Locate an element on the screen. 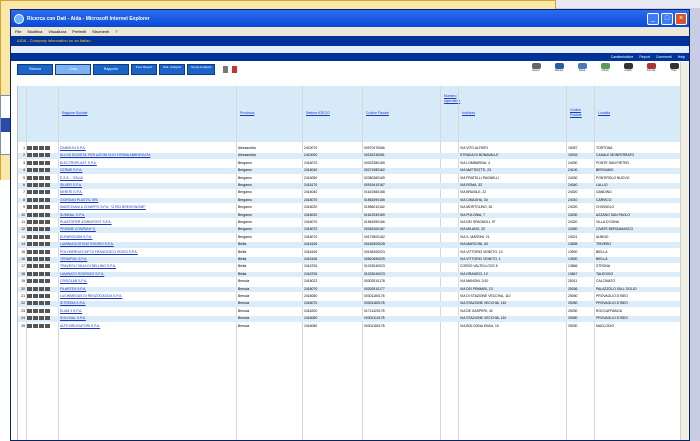  company-name-link: LAMINATO RODRIGO S.P.A. is located at coordinates (146, 275).